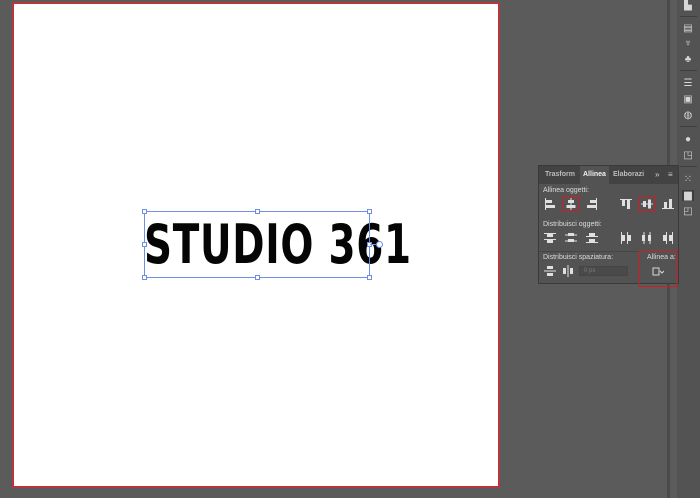  Describe the element at coordinates (257, 244) in the screenshot. I see `selection-bounding-box` at that location.